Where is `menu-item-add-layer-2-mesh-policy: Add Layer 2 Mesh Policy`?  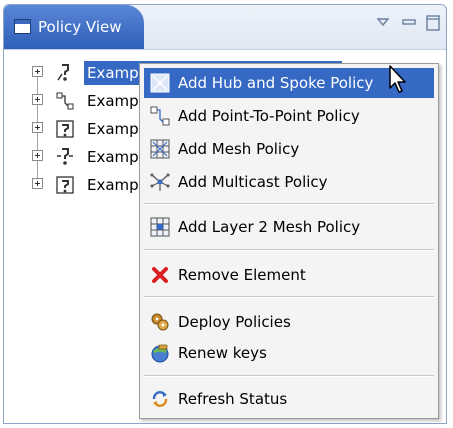
menu-item-add-layer-2-mesh-policy: Add Layer 2 Mesh Policy is located at coordinates (289, 227).